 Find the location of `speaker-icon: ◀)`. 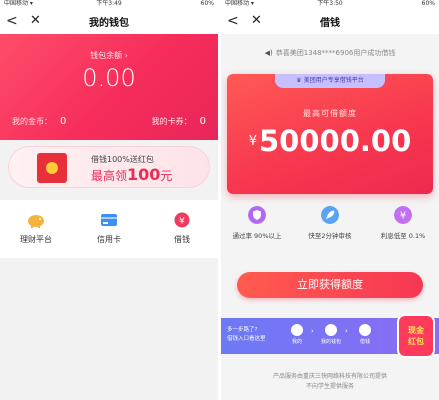

speaker-icon: ◀) is located at coordinates (268, 53).